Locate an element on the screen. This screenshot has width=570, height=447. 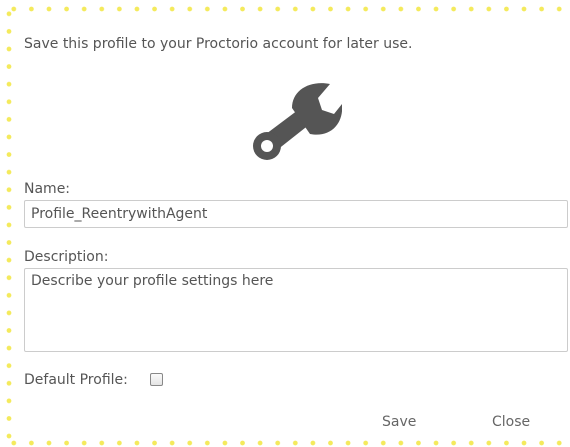
default-profile-checkbox is located at coordinates (156, 379).